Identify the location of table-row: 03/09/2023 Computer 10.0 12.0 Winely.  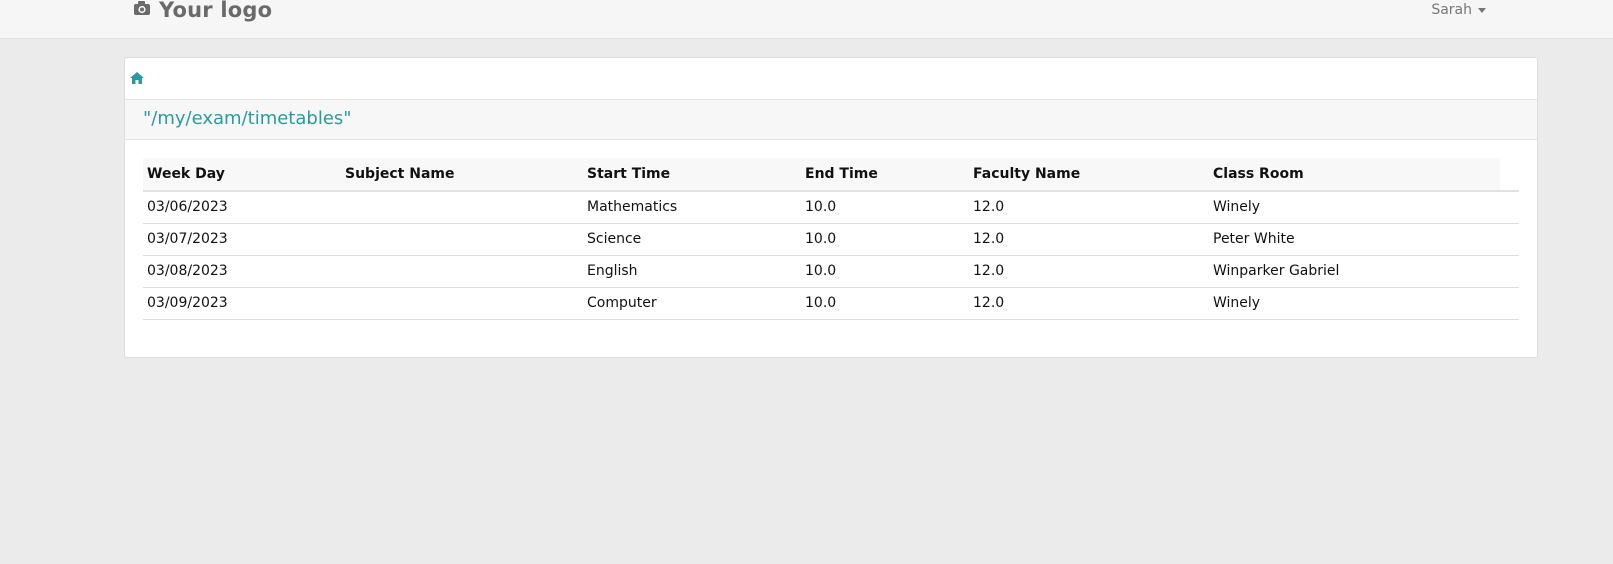
(831, 303).